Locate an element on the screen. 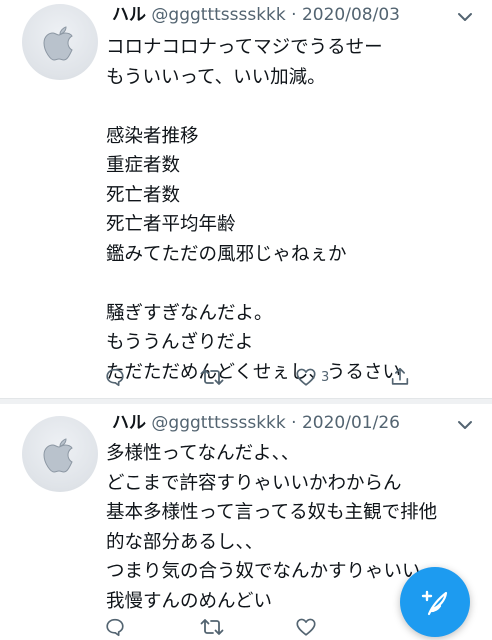  share-icon is located at coordinates (400, 376).